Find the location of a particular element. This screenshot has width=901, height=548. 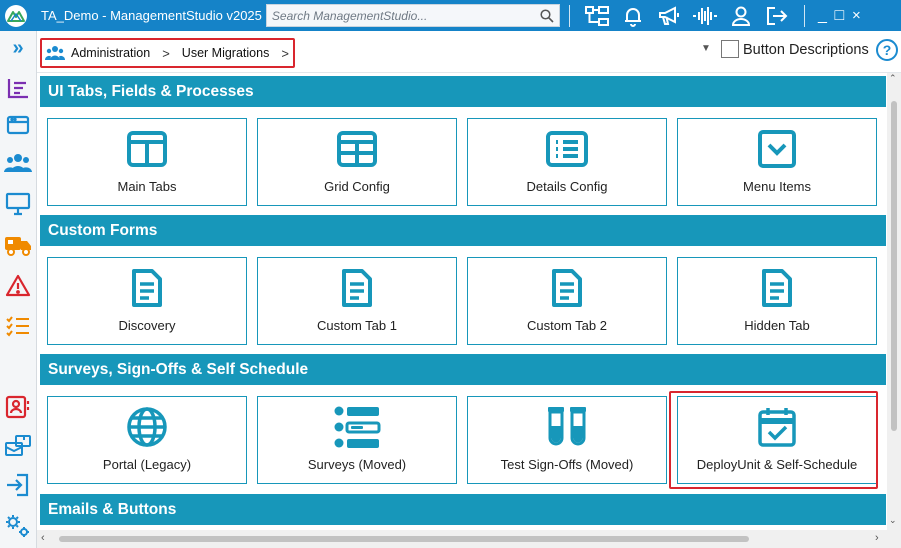

tile-main-tabs: Main Tabs is located at coordinates (147, 162).